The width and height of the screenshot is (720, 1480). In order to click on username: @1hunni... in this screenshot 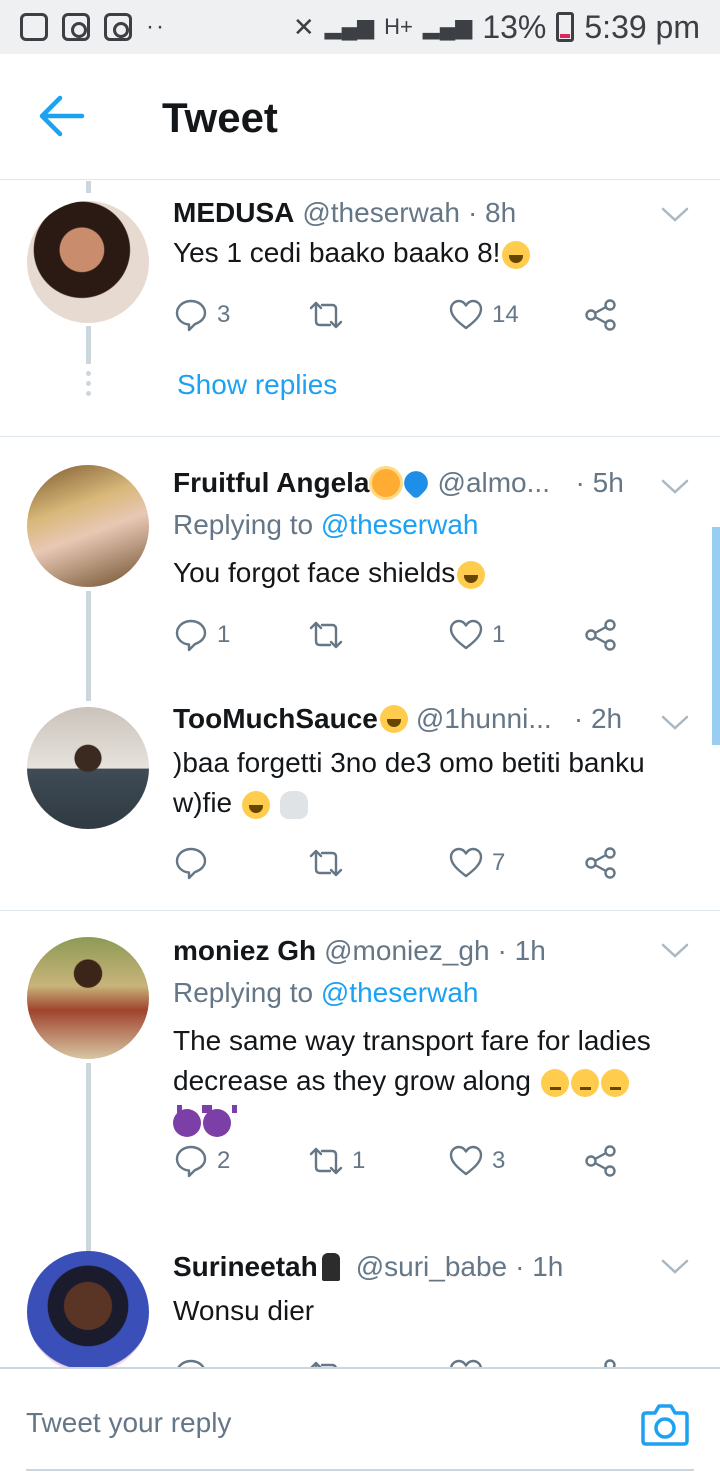, I will do `click(489, 719)`.